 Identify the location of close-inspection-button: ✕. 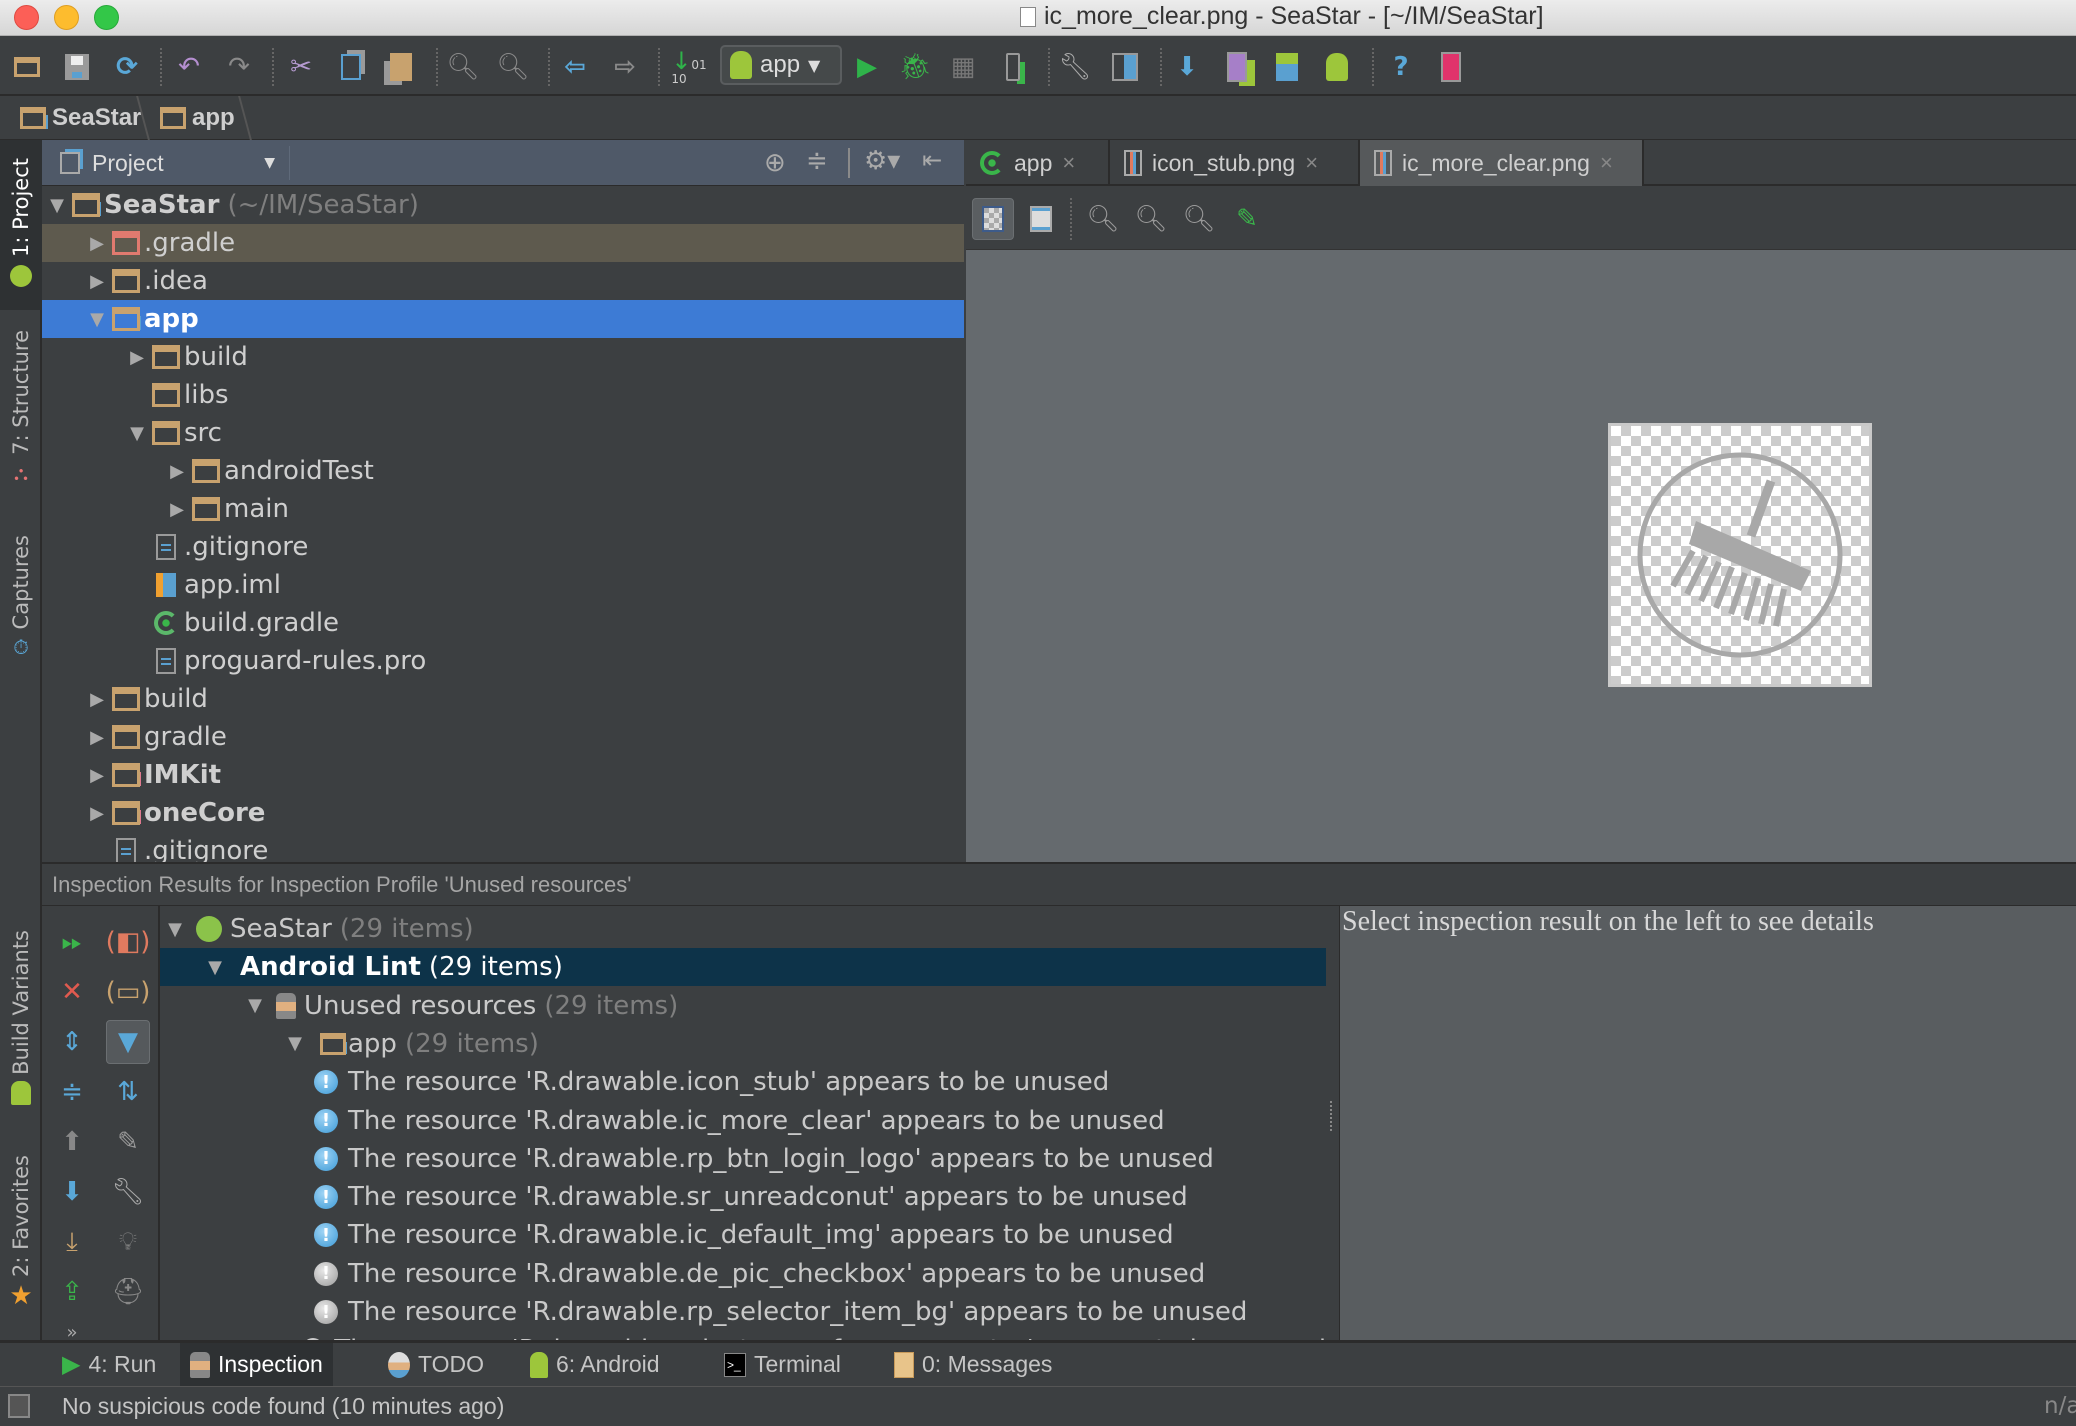
(72, 992).